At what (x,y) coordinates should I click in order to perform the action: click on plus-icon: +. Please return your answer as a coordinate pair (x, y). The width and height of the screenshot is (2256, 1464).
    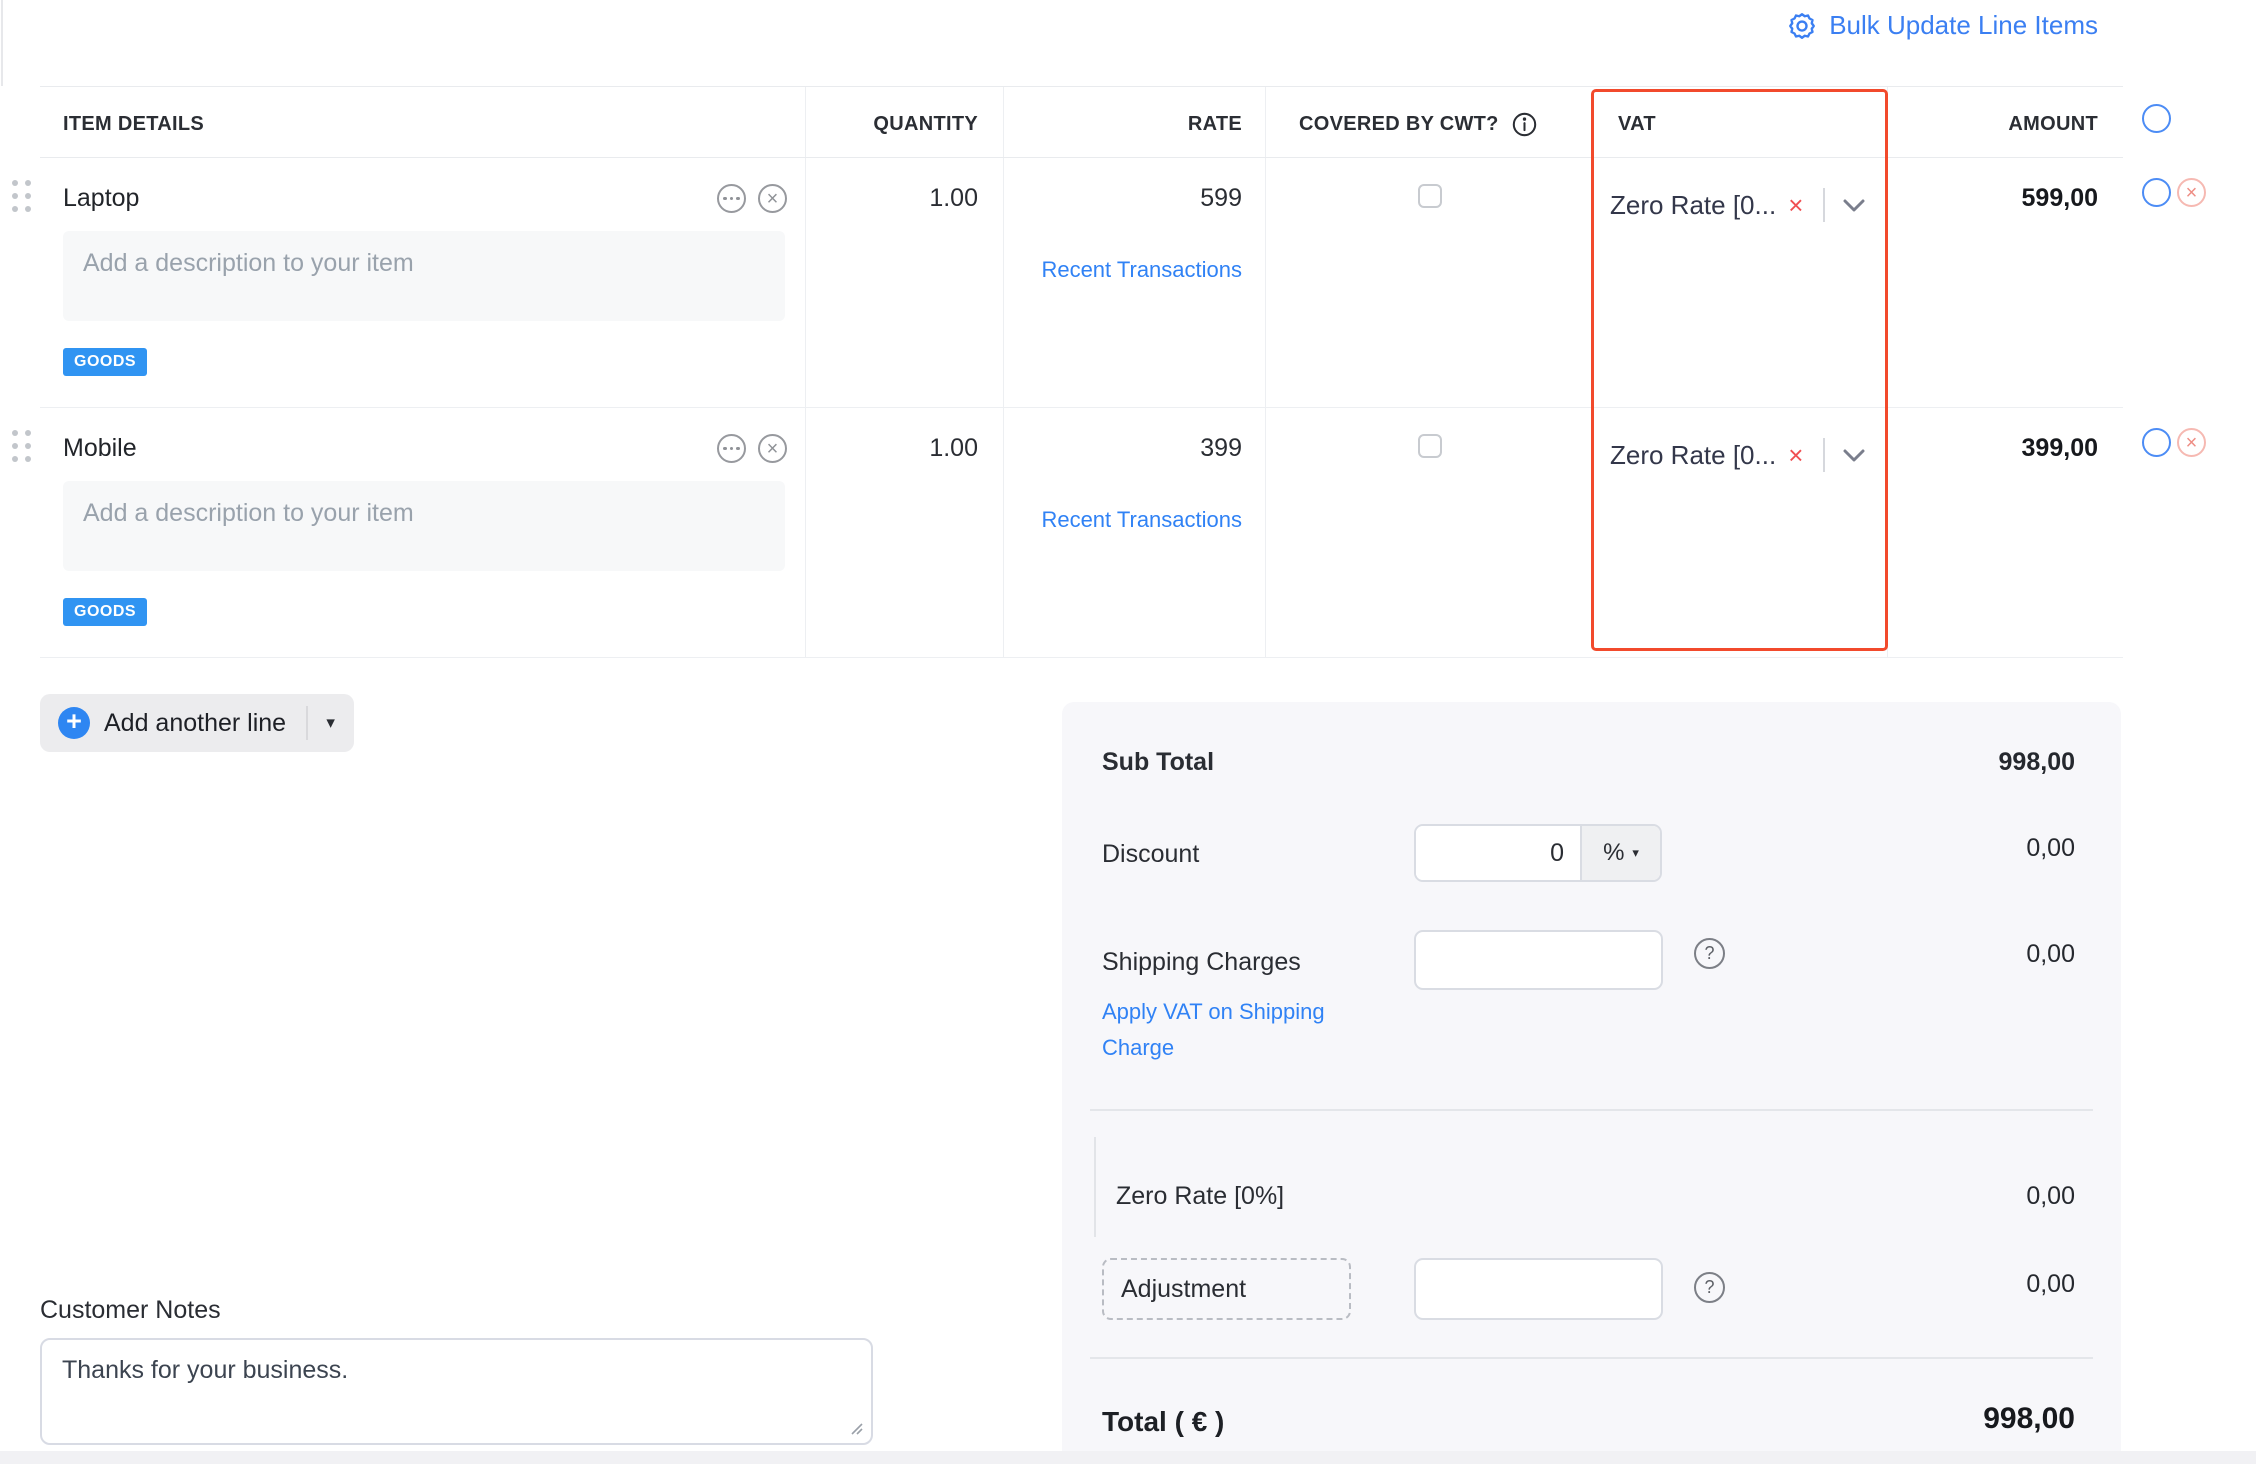
    Looking at the image, I should click on (74, 722).